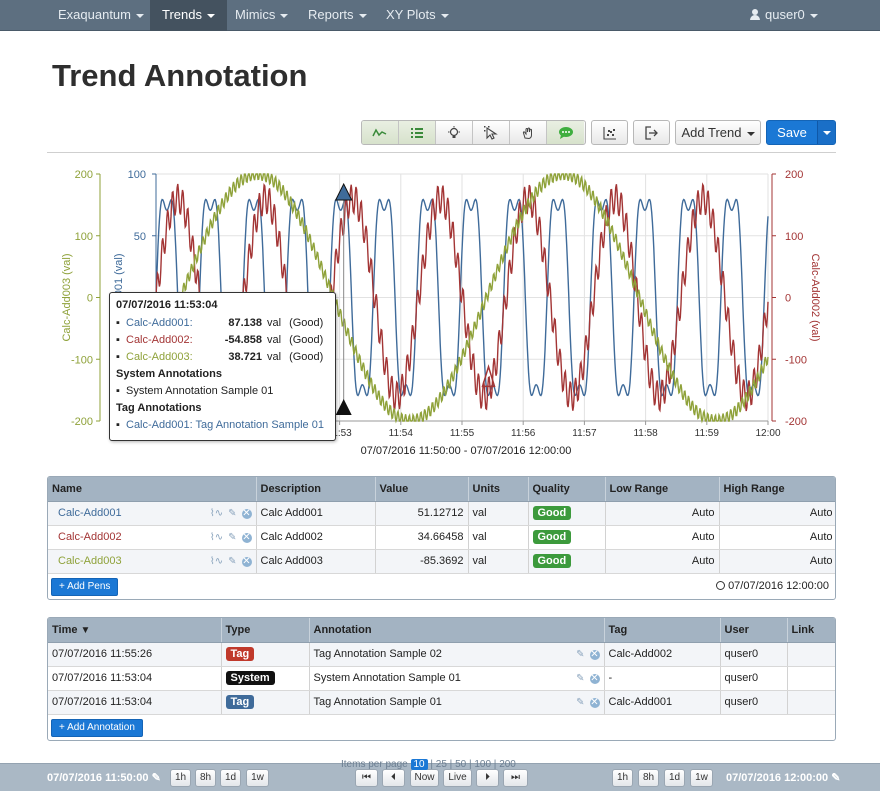 This screenshot has height=791, width=880. Describe the element at coordinates (85, 586) in the screenshot. I see `add-pens-button: + Add Pens` at that location.